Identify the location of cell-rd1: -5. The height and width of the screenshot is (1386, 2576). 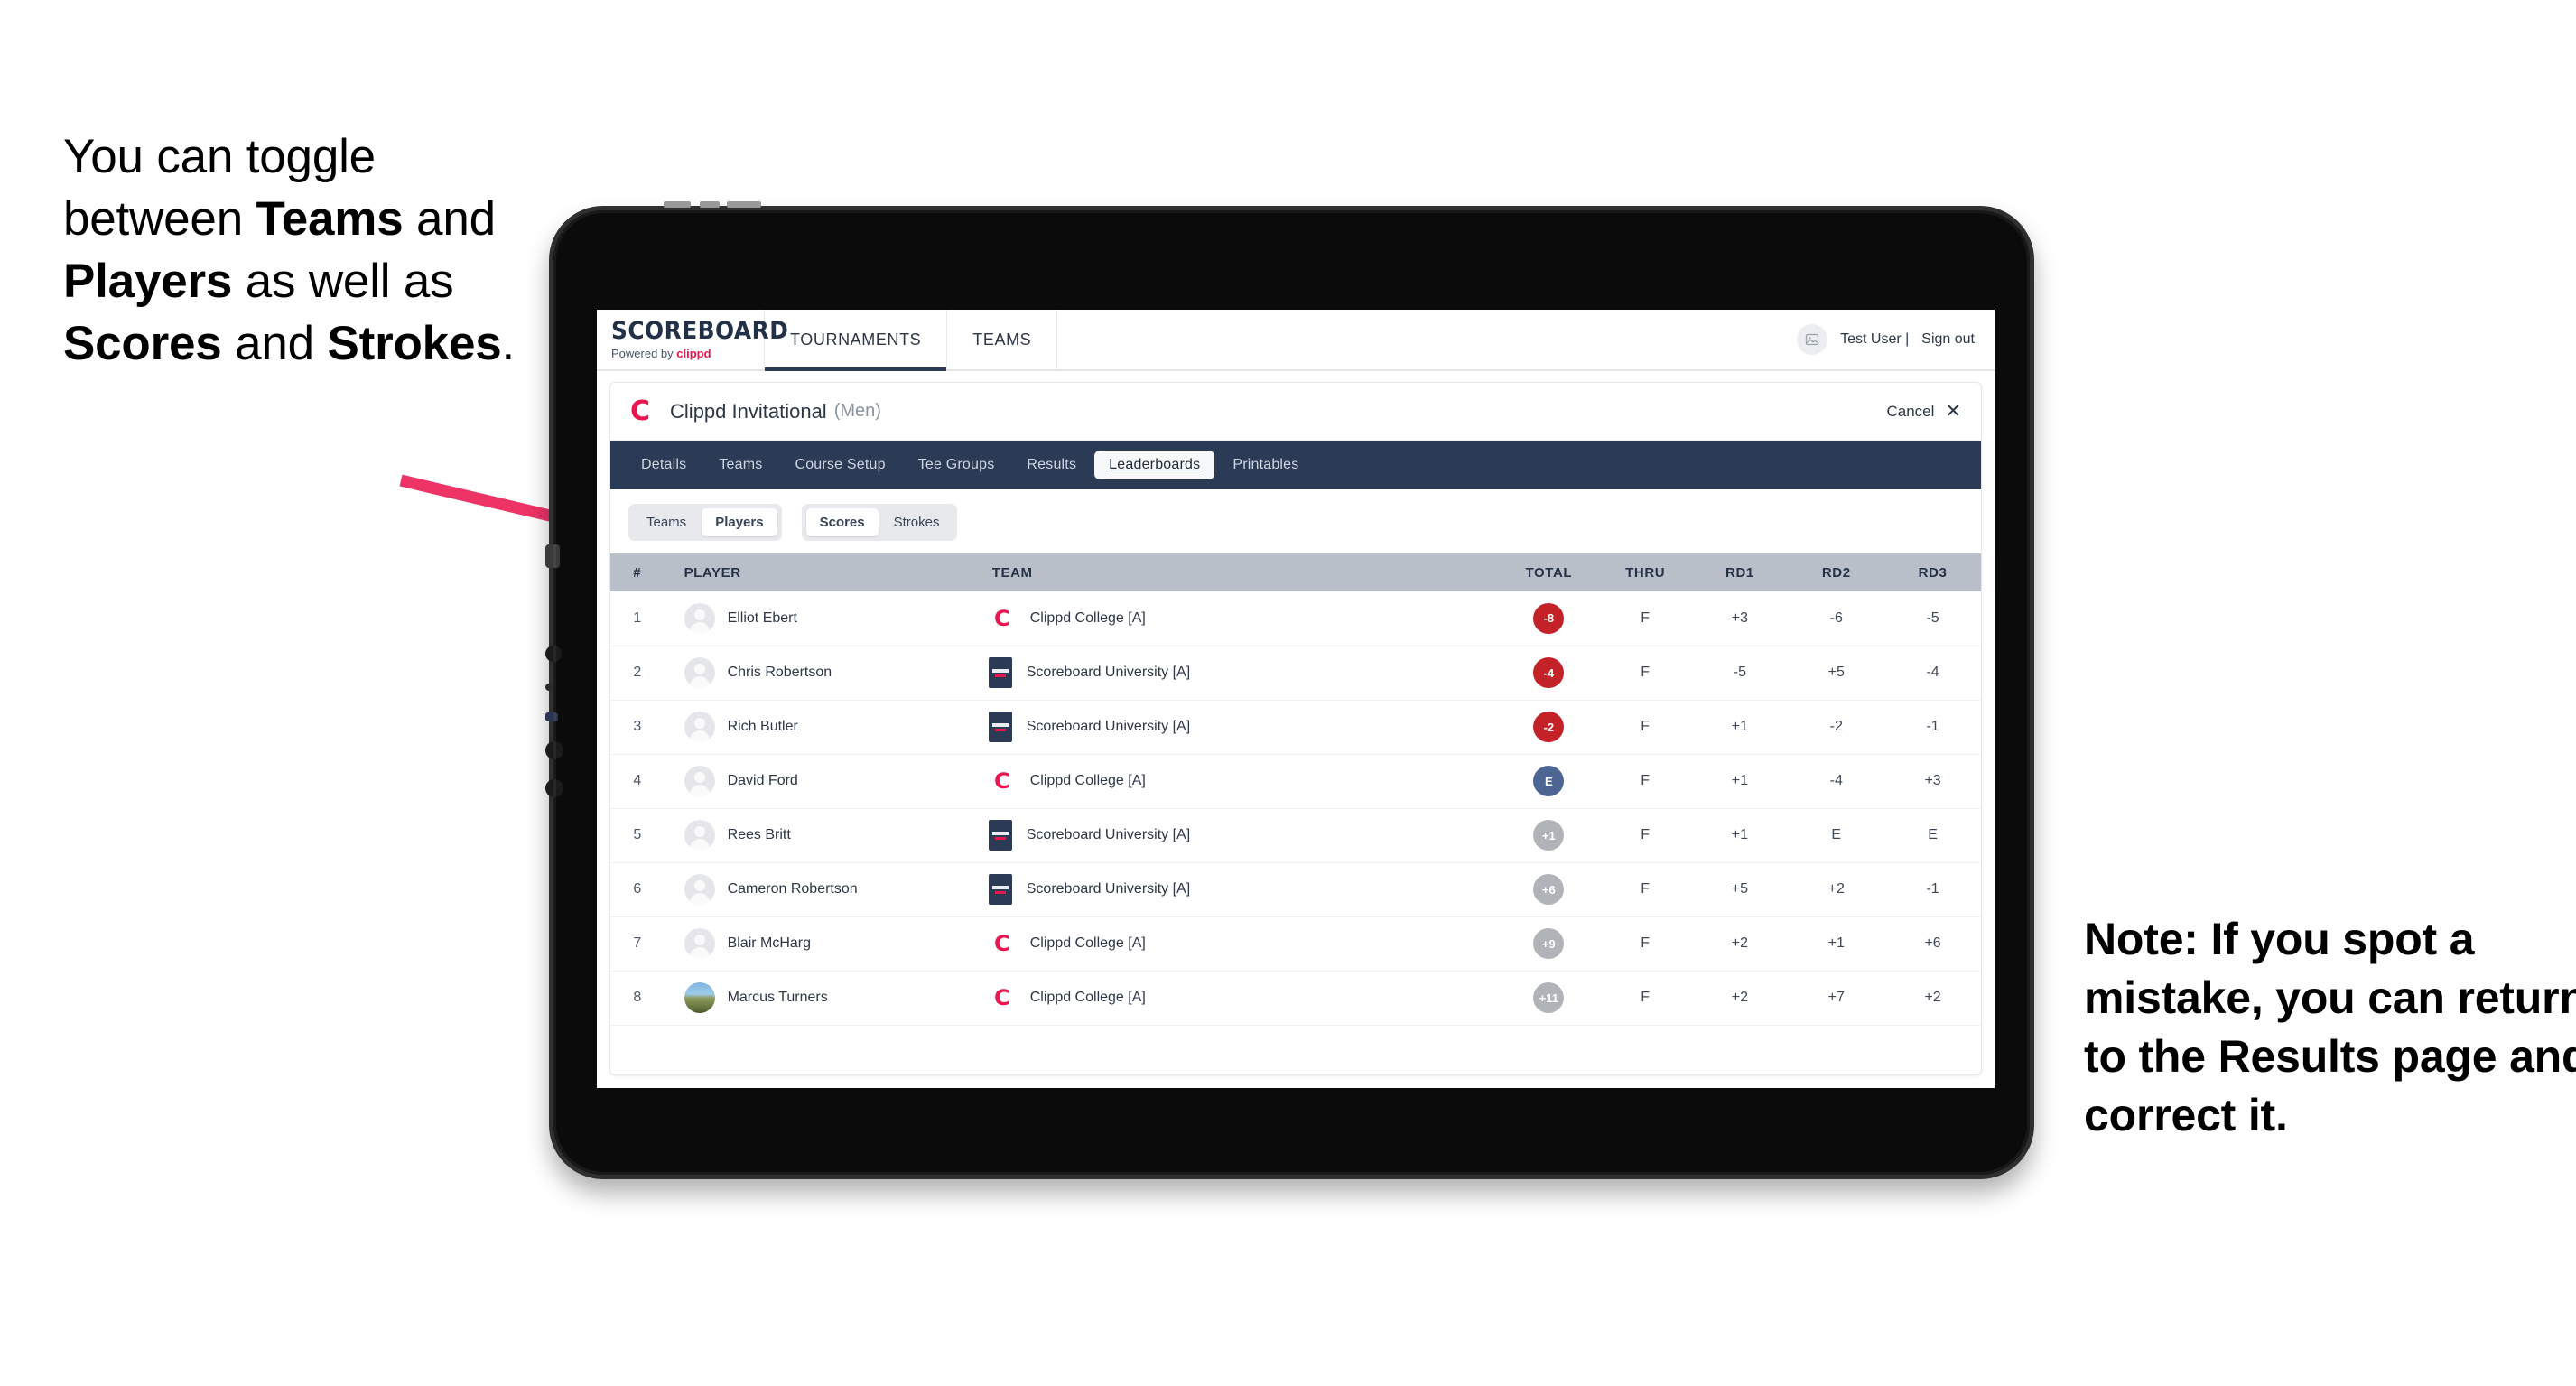
(1740, 673).